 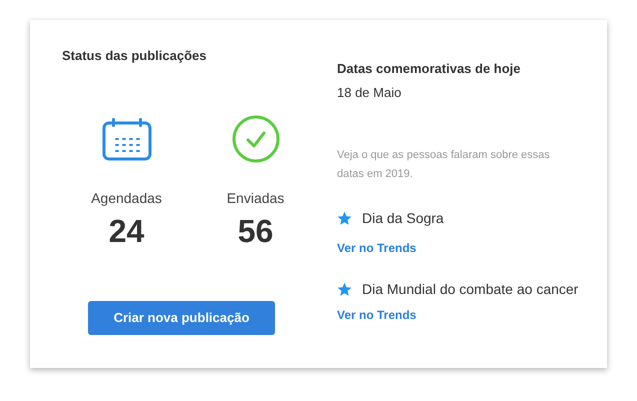 I want to click on stat-label: Enviadas, so click(x=255, y=198).